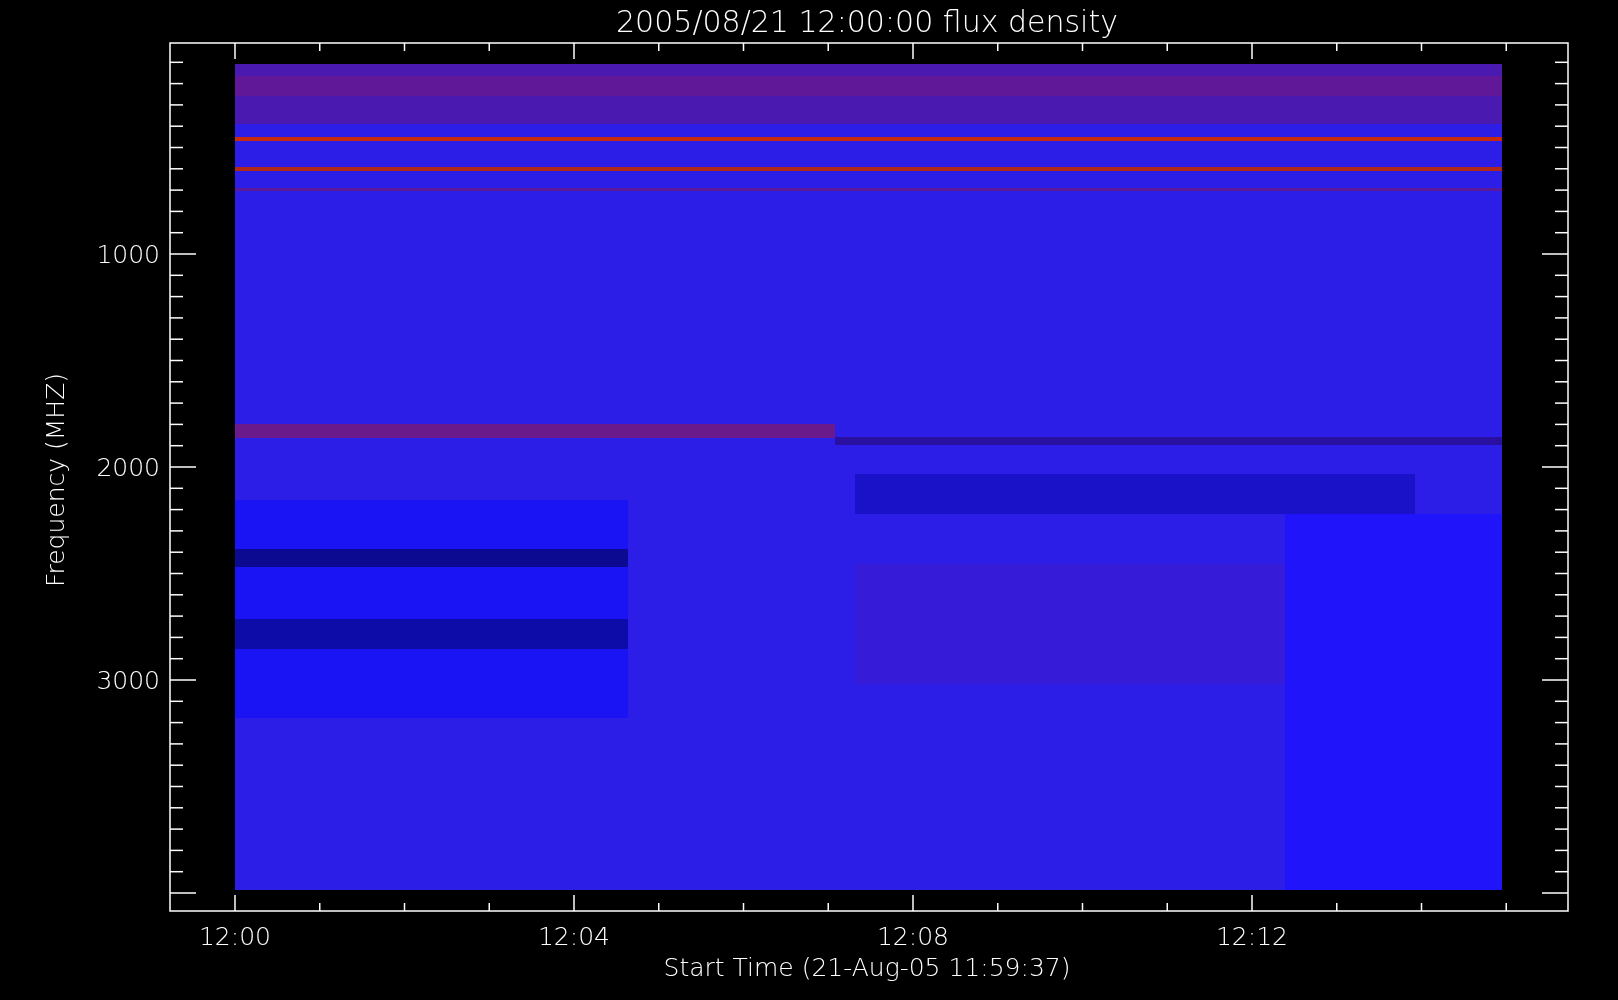  What do you see at coordinates (574, 936) in the screenshot?
I see `tick-label: 12:04` at bounding box center [574, 936].